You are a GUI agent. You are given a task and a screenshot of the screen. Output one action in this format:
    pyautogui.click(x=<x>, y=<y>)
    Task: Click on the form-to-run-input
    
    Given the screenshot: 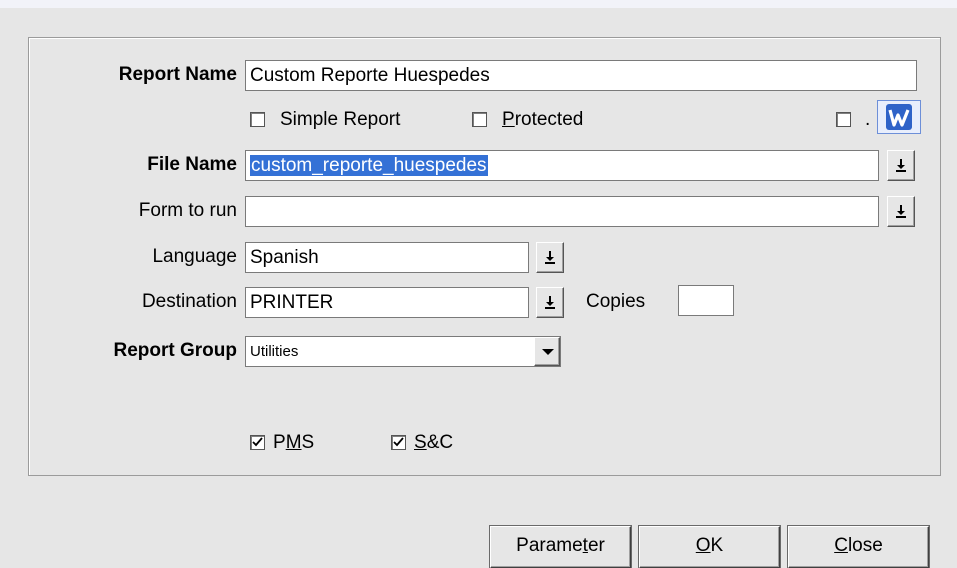 What is the action you would take?
    pyautogui.click(x=562, y=211)
    